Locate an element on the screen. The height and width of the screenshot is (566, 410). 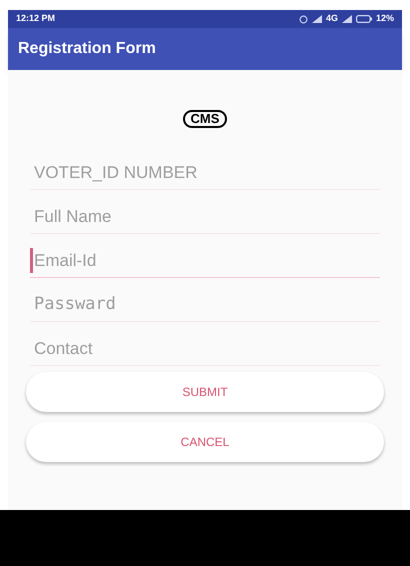
battery-level: 12% is located at coordinates (385, 19).